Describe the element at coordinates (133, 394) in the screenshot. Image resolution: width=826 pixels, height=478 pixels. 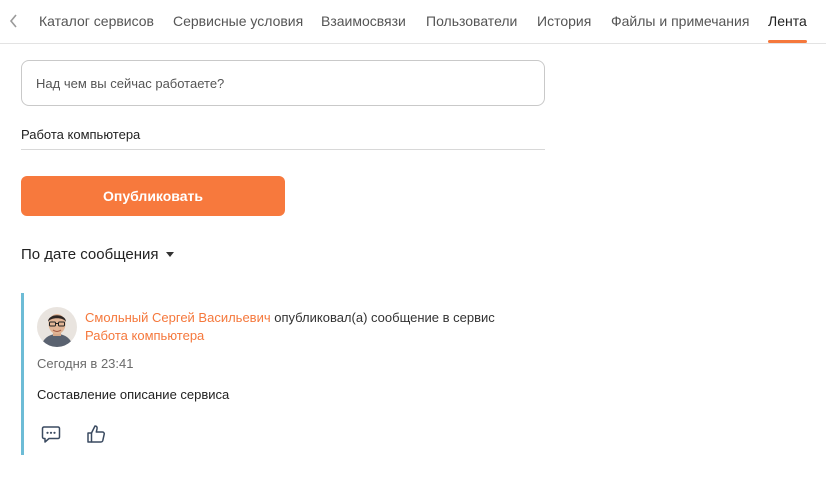
I see `post-message: Составление описание сервиса` at that location.